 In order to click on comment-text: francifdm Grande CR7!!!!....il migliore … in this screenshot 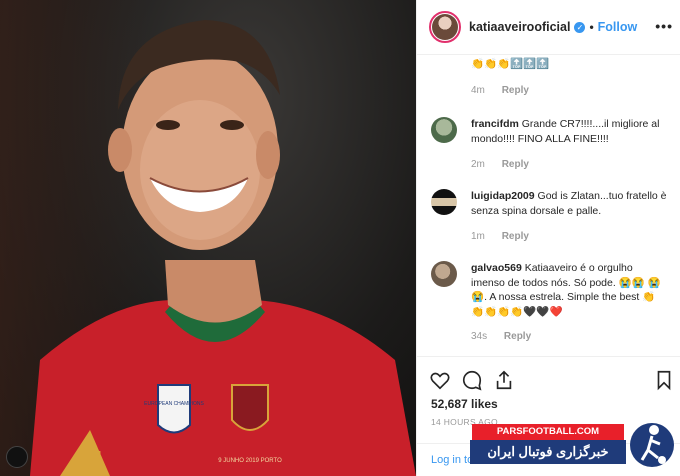, I will do `click(569, 131)`.